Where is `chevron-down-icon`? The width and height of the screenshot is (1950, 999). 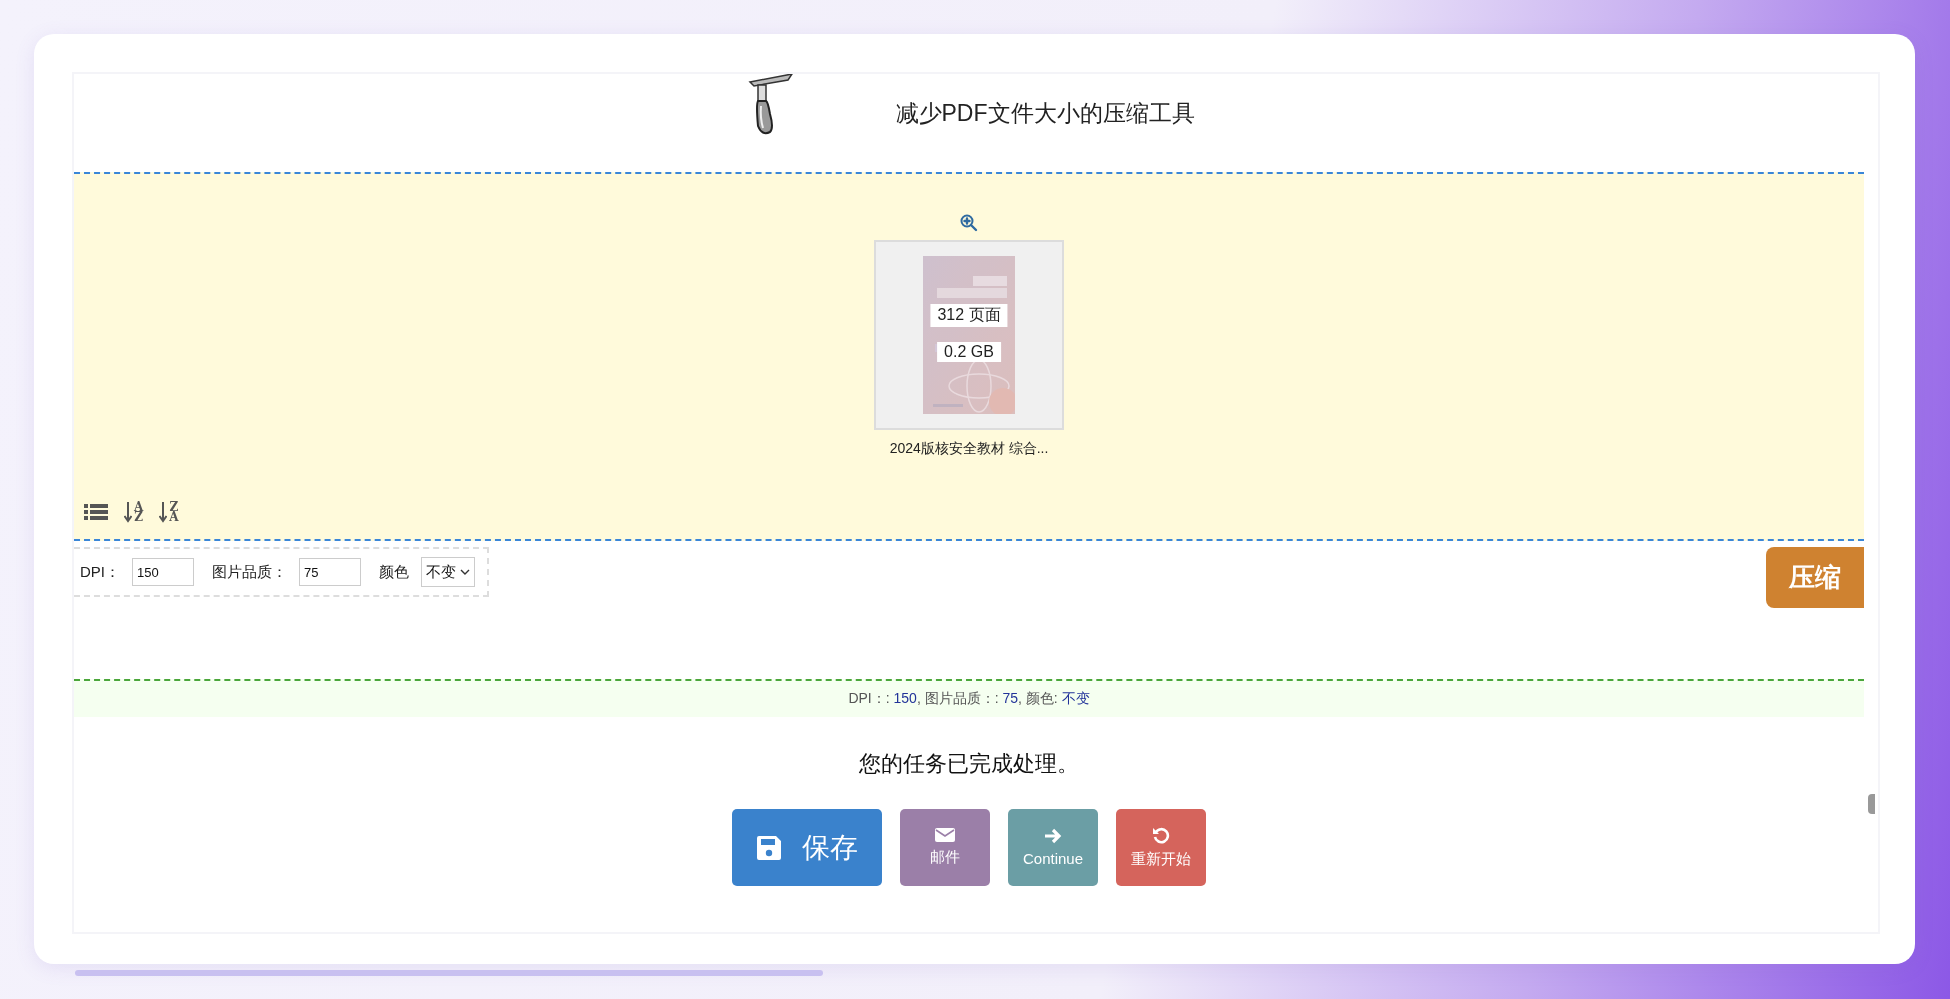
chevron-down-icon is located at coordinates (465, 572).